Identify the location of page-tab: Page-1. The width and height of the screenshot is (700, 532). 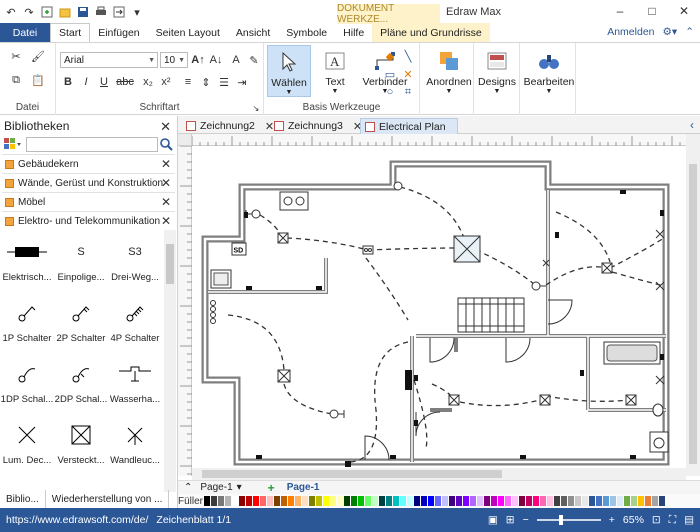
(216, 487).